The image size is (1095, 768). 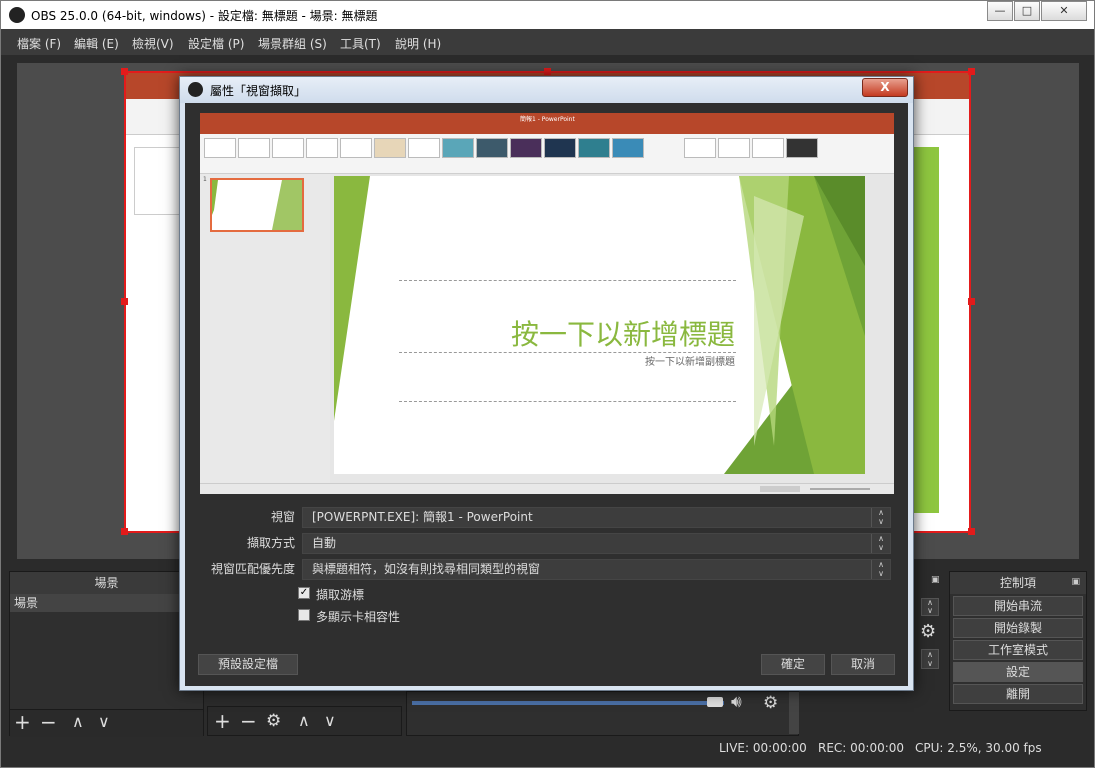 What do you see at coordinates (596, 517) in the screenshot?
I see `window-select: [POWERPNT.EXE]: 簡報1 - PowerPoint ∧ ∨` at bounding box center [596, 517].